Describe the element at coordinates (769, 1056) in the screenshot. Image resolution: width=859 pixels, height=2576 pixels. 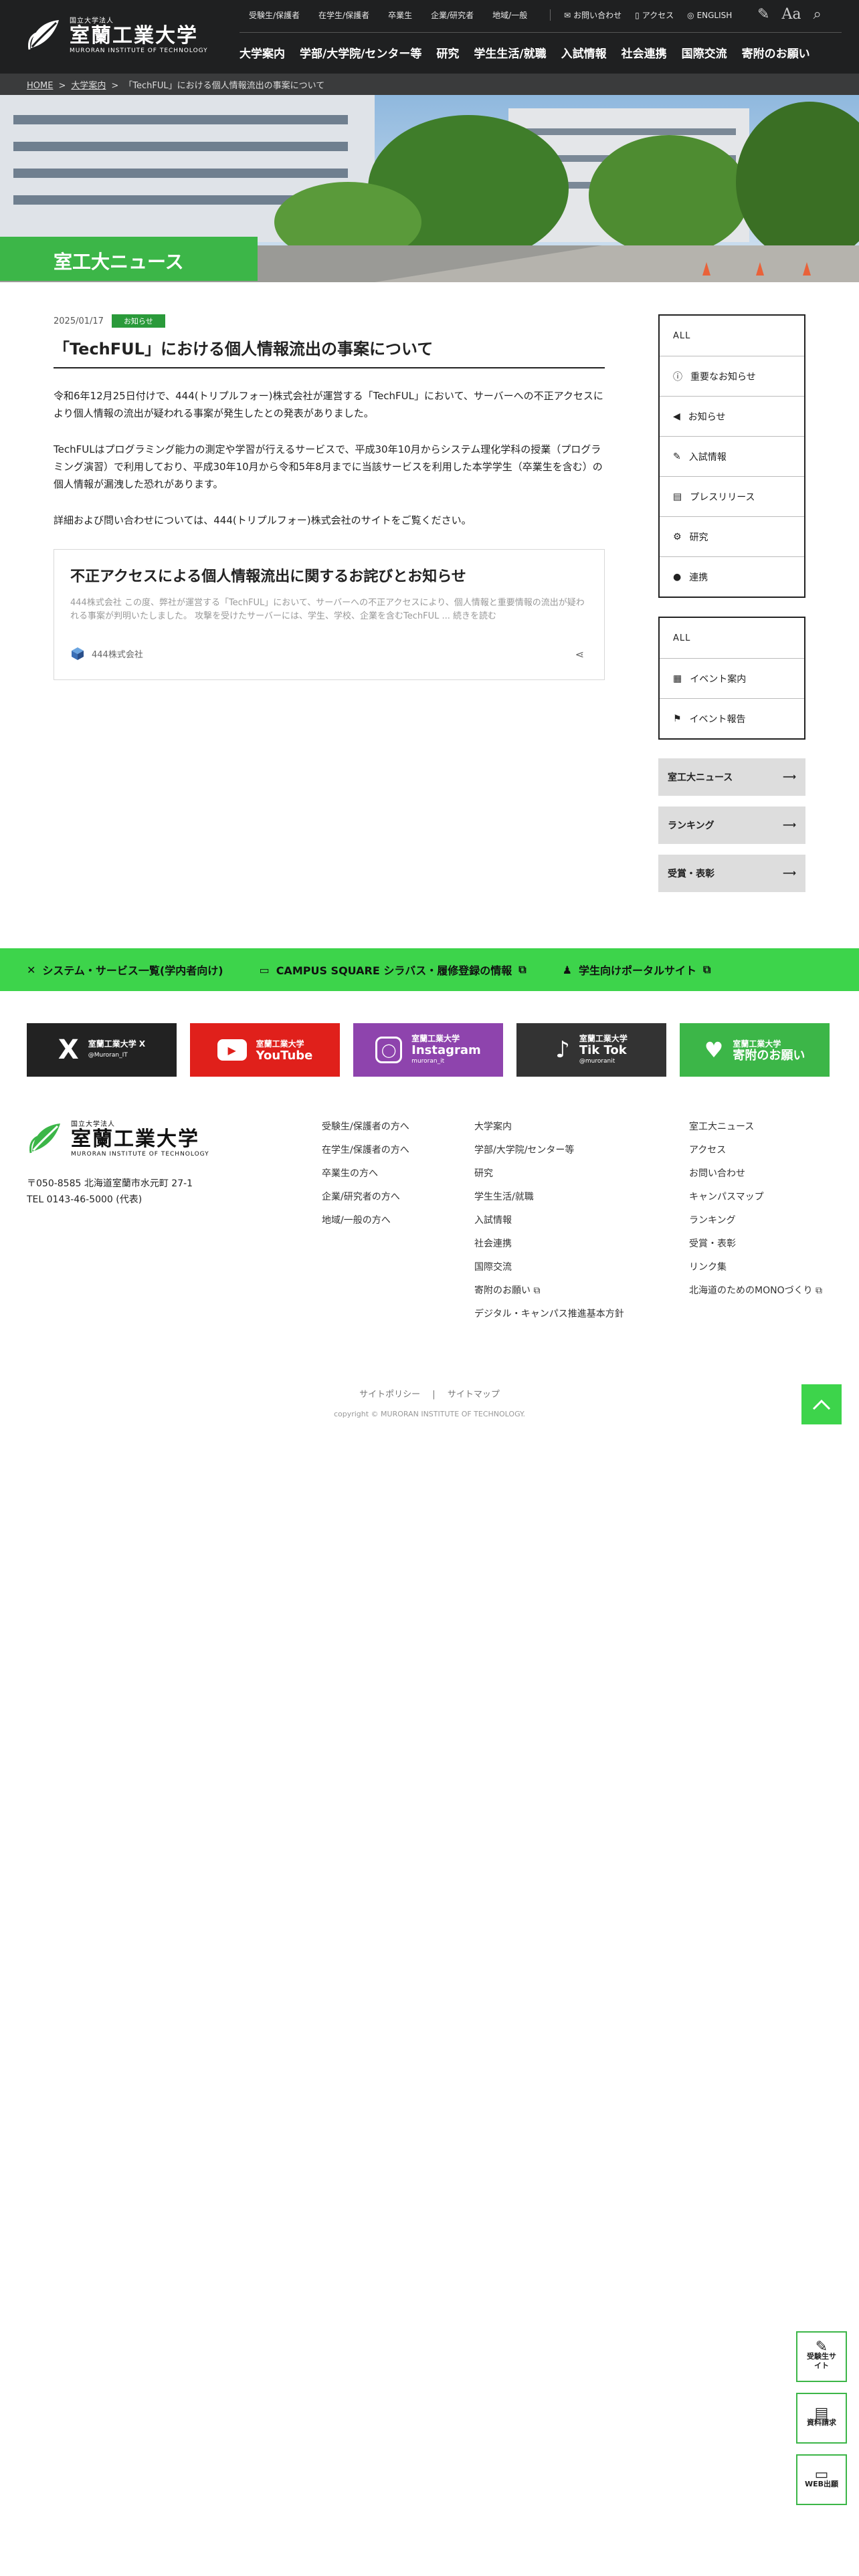
I see `donation-banner-name: 寄附のお願い` at that location.